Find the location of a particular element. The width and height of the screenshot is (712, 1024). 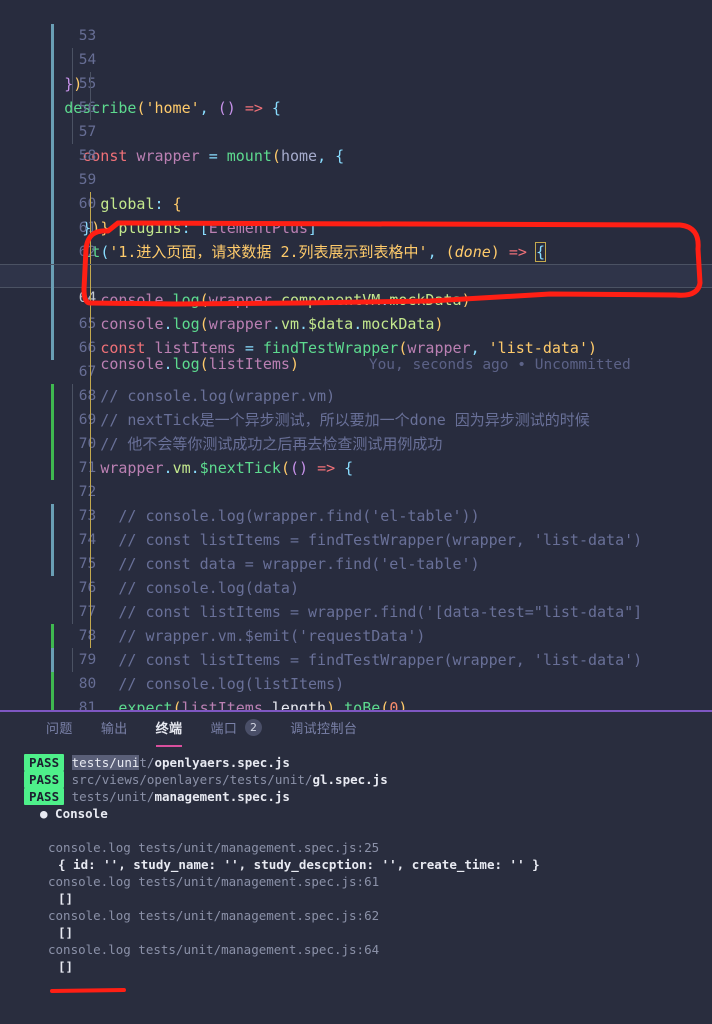

code-line: 54 describe('home', () => { is located at coordinates (356, 70).